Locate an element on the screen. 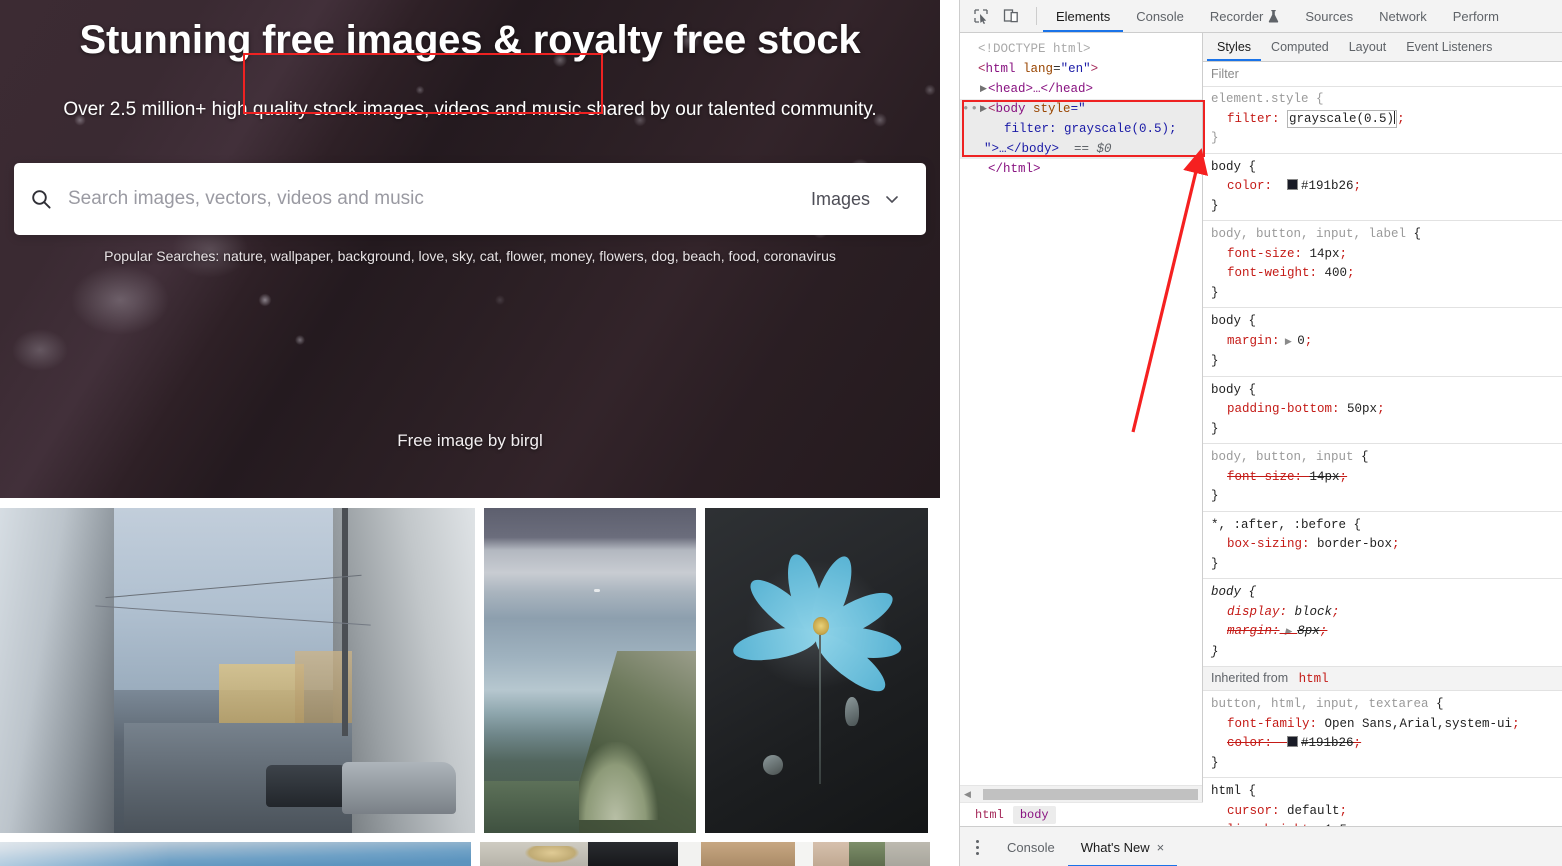 The image size is (1562, 866). tab-console: Console is located at coordinates (1160, 16).